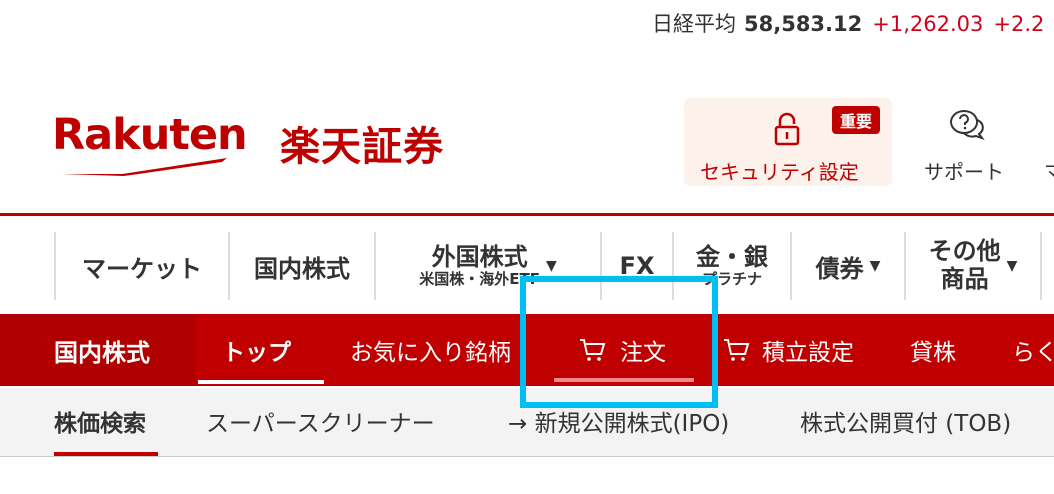 The image size is (1054, 494). What do you see at coordinates (839, 268) in the screenshot?
I see `nav-bonds-label: 債券` at bounding box center [839, 268].